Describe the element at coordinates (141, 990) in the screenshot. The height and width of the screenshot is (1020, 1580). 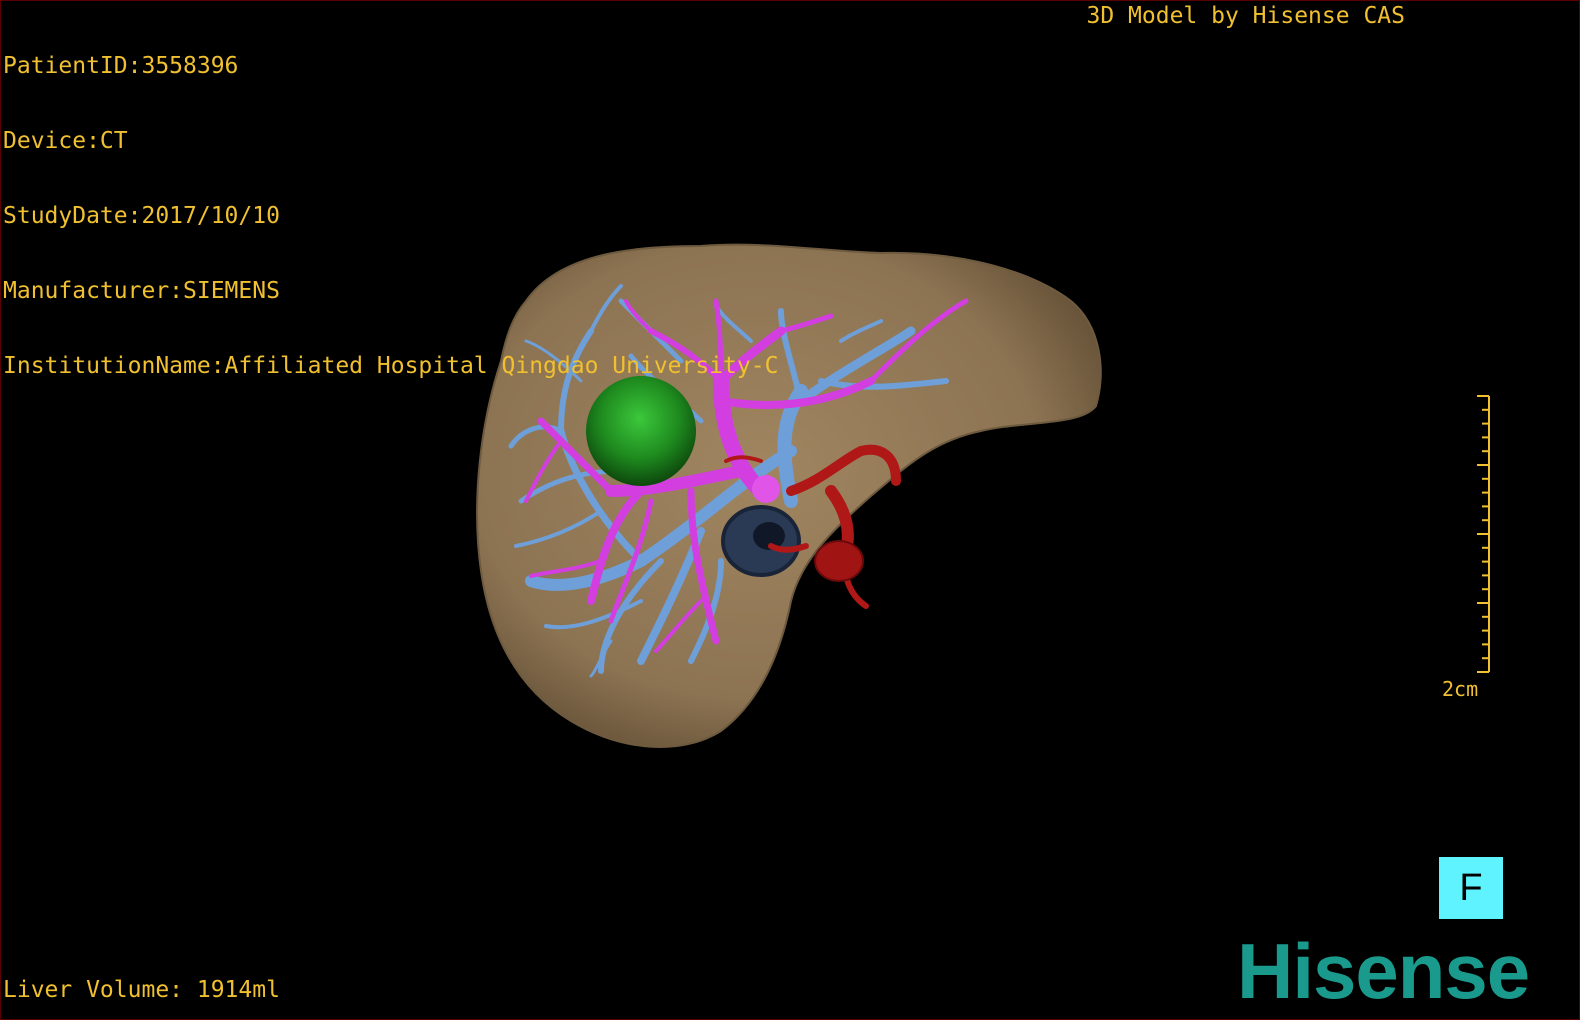
I see `liver-volume: Liver Volume: 1914ml` at that location.